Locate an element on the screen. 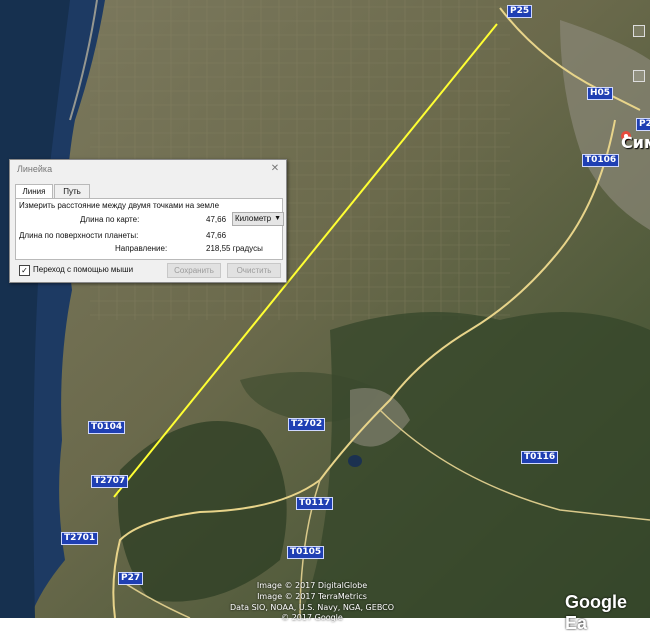 This screenshot has height=634, width=650. mouse-nav-label: Переход с помощью мыши is located at coordinates (83, 269).